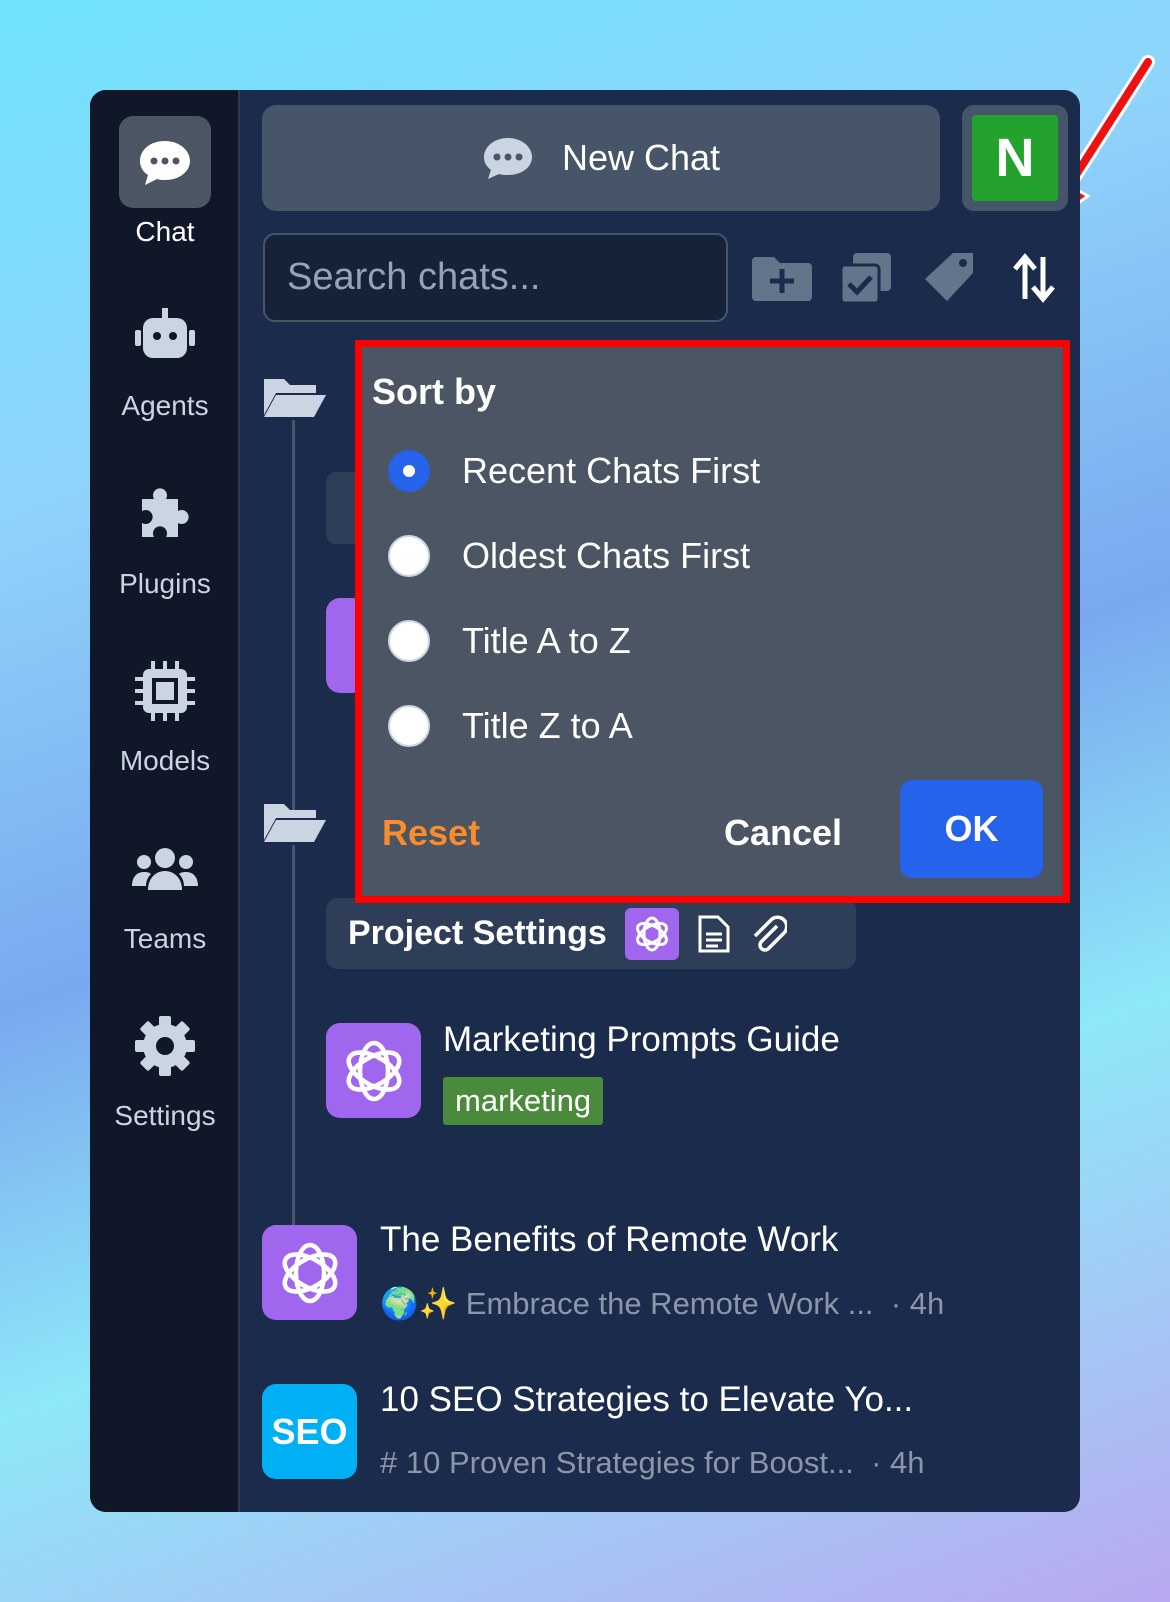 The height and width of the screenshot is (1602, 1170). Describe the element at coordinates (409, 471) in the screenshot. I see `radio-selected` at that location.